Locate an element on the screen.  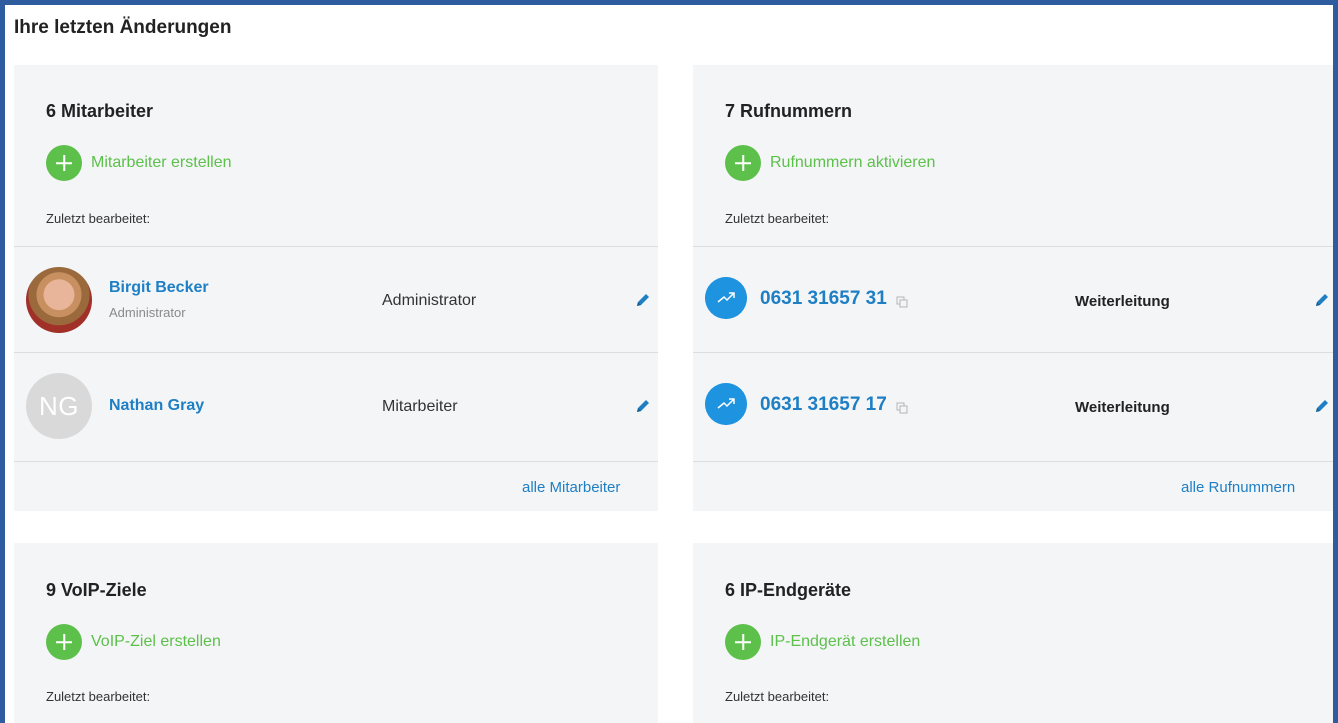
employee-role: Administrator is located at coordinates (429, 300).